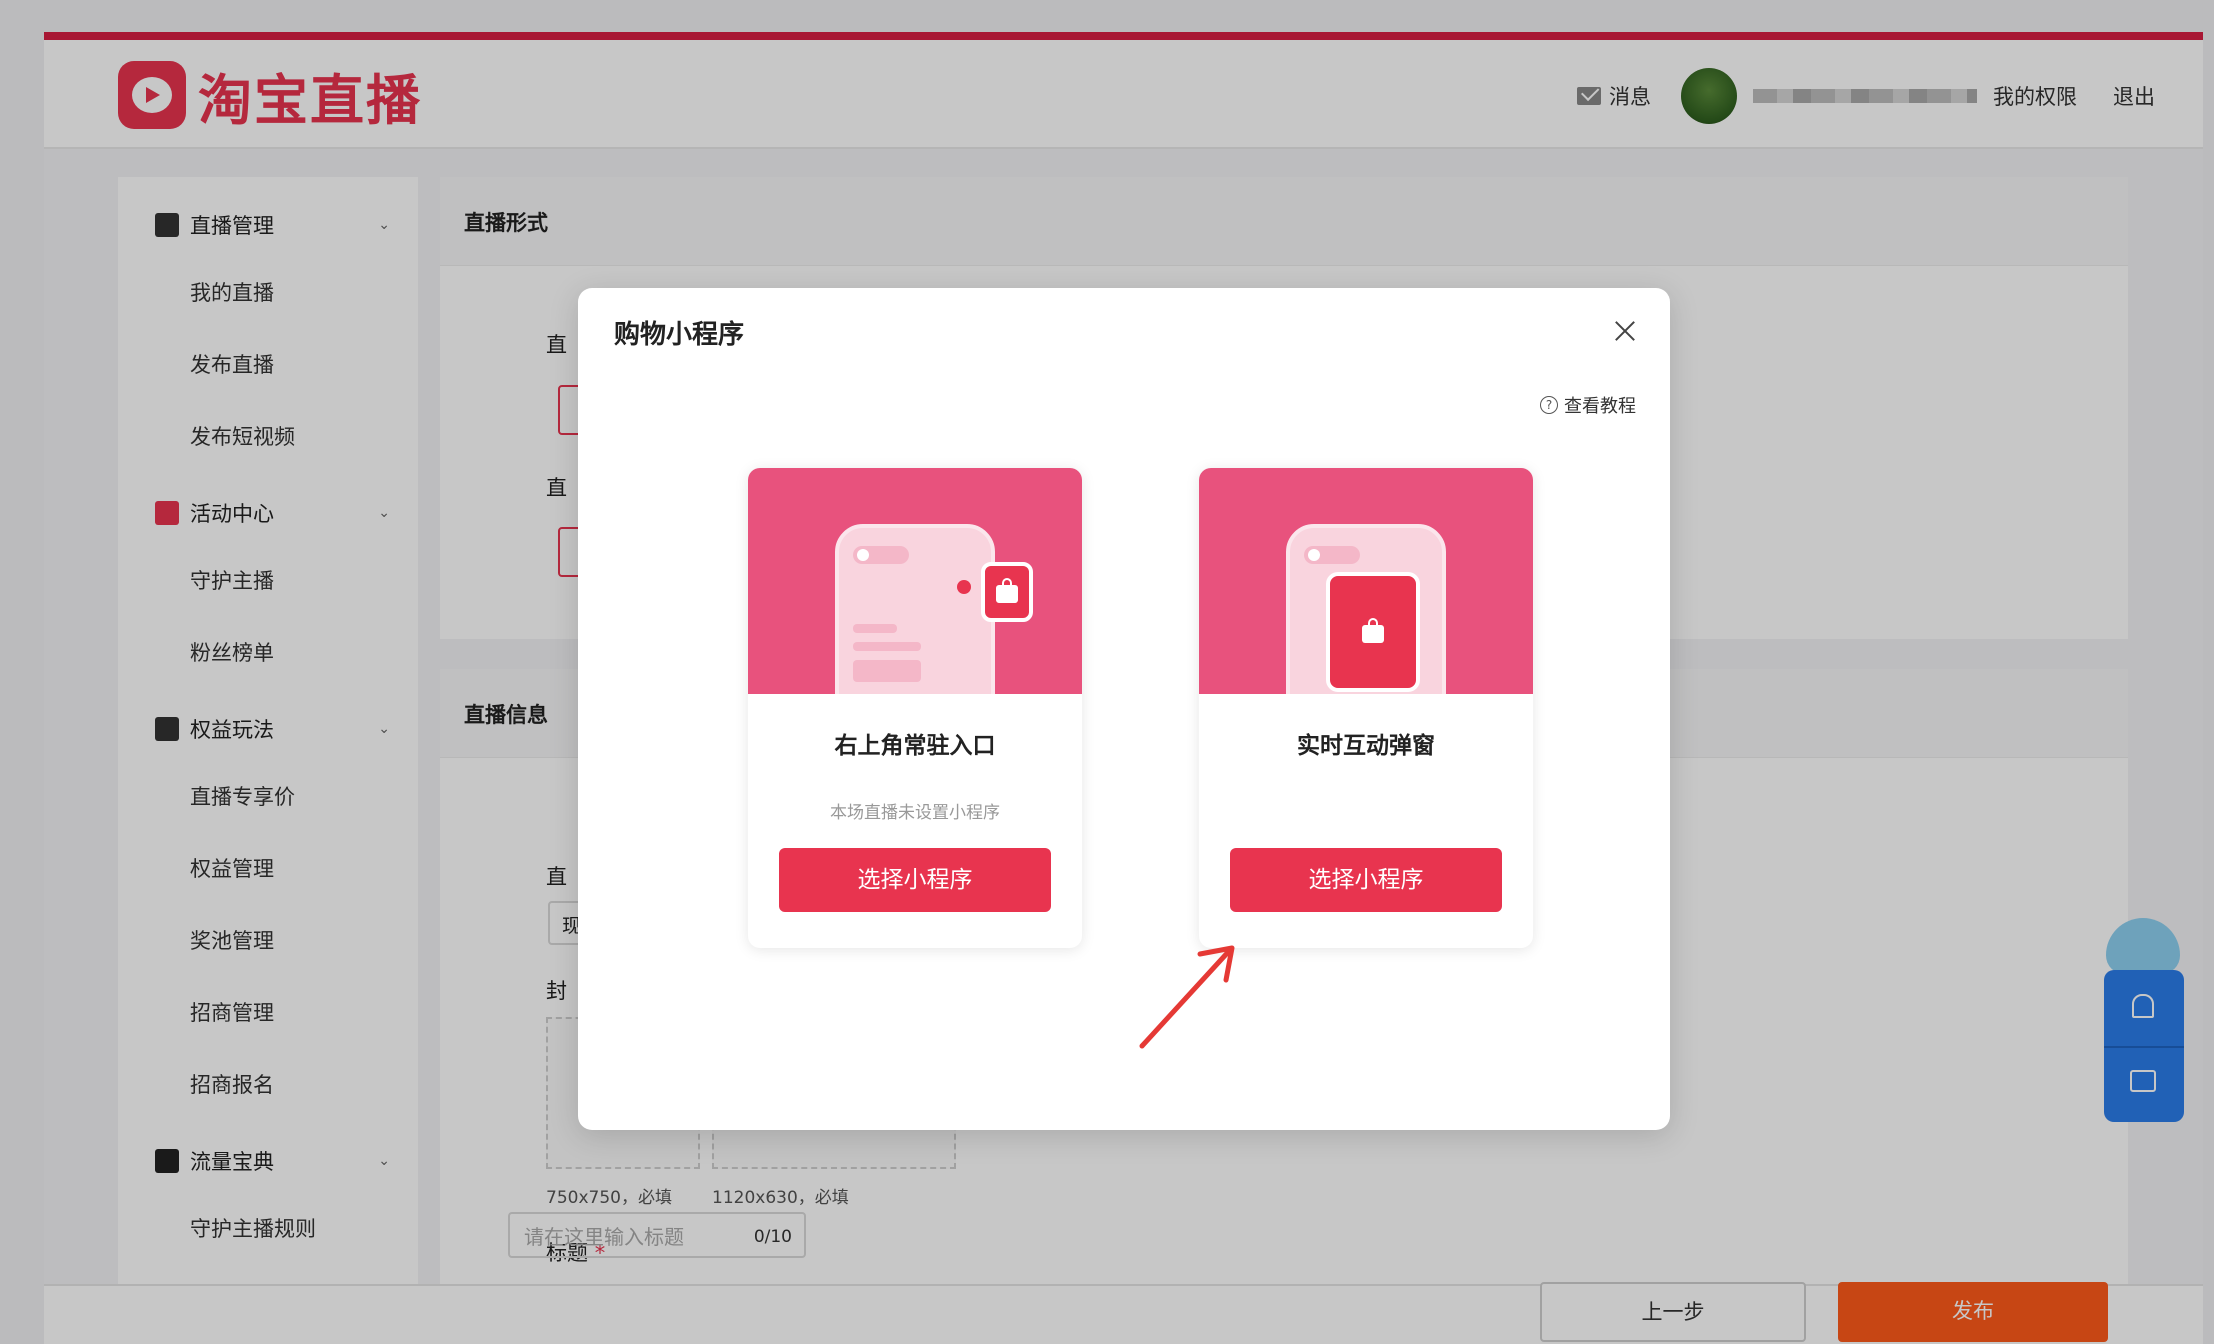 Image resolution: width=2214 pixels, height=1344 pixels. What do you see at coordinates (1600, 406) in the screenshot?
I see `tutorial-label: 查看教程` at bounding box center [1600, 406].